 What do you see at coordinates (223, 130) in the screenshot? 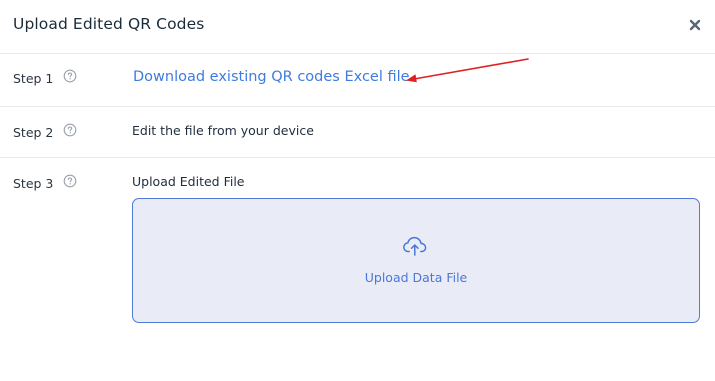
I see `step-2-text: Edit the file from your device` at bounding box center [223, 130].